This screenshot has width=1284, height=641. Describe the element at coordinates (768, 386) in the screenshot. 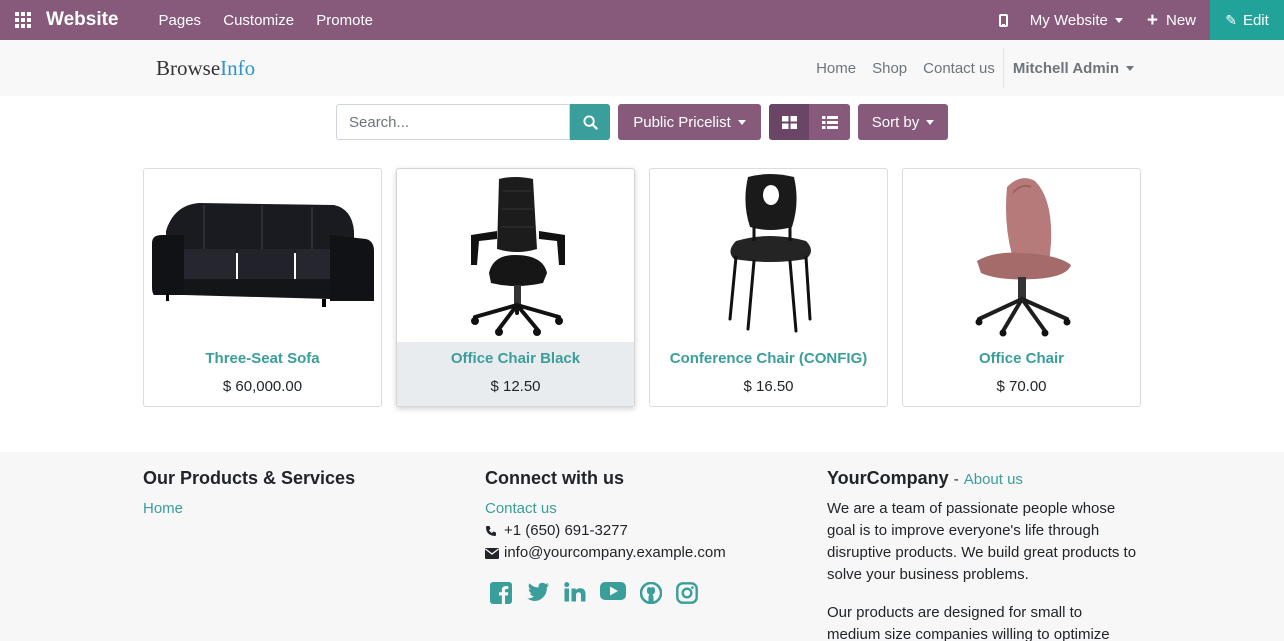

I see `product-price: $ 16.50` at that location.